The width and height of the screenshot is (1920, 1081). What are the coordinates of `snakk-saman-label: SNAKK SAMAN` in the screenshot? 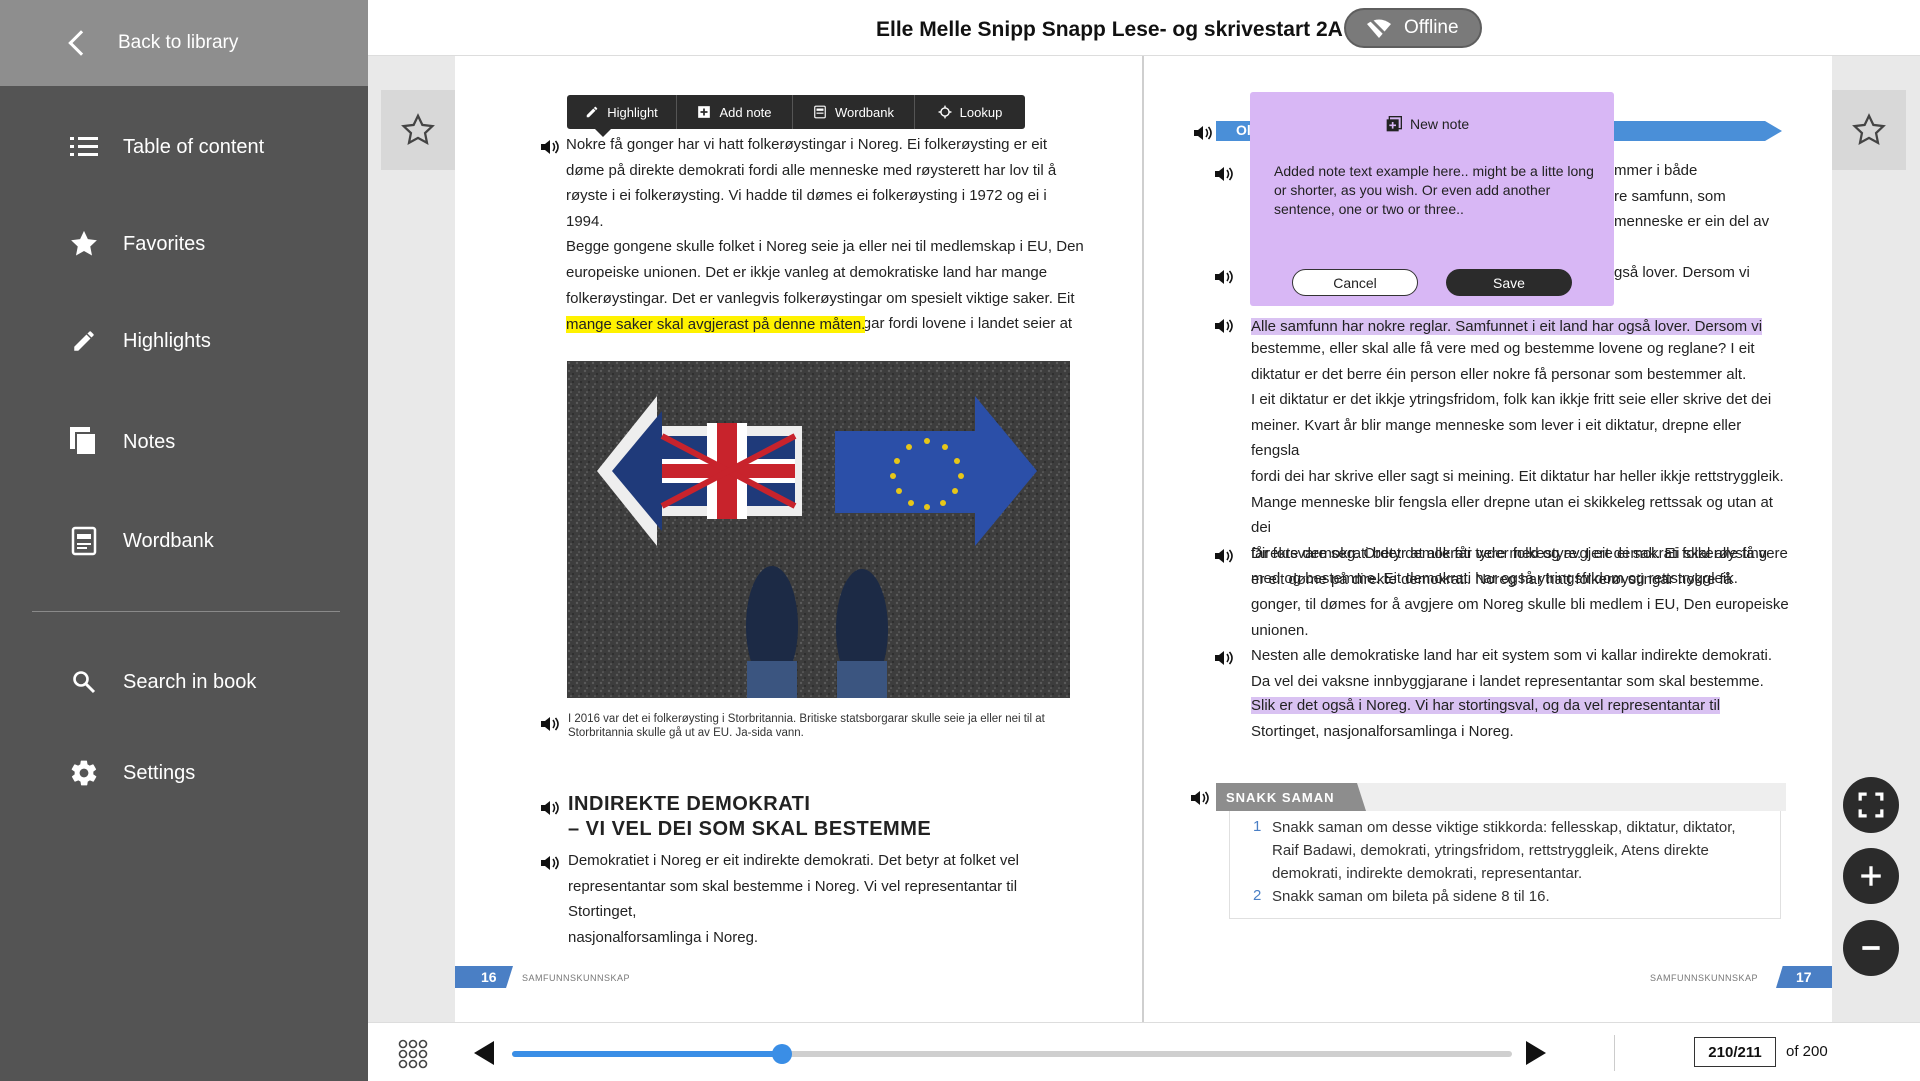 It's located at (1291, 797).